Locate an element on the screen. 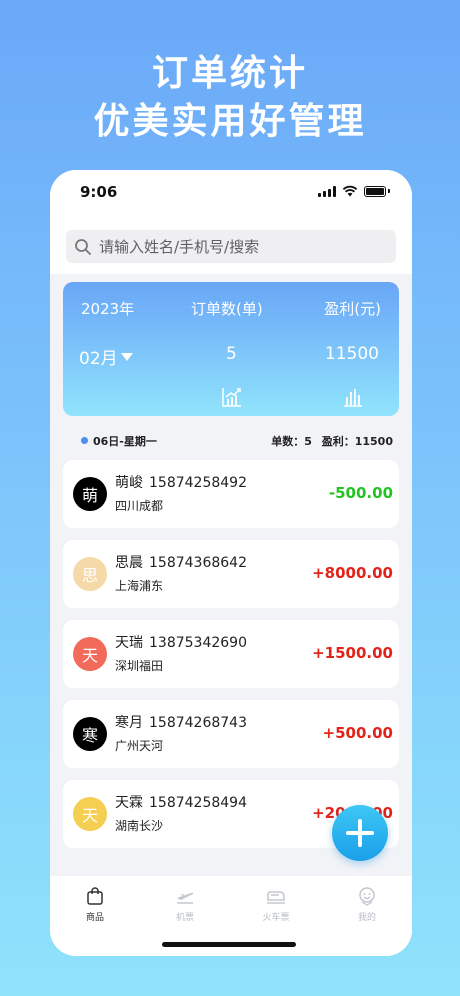 The image size is (460, 996). caret-down-icon is located at coordinates (126, 356).